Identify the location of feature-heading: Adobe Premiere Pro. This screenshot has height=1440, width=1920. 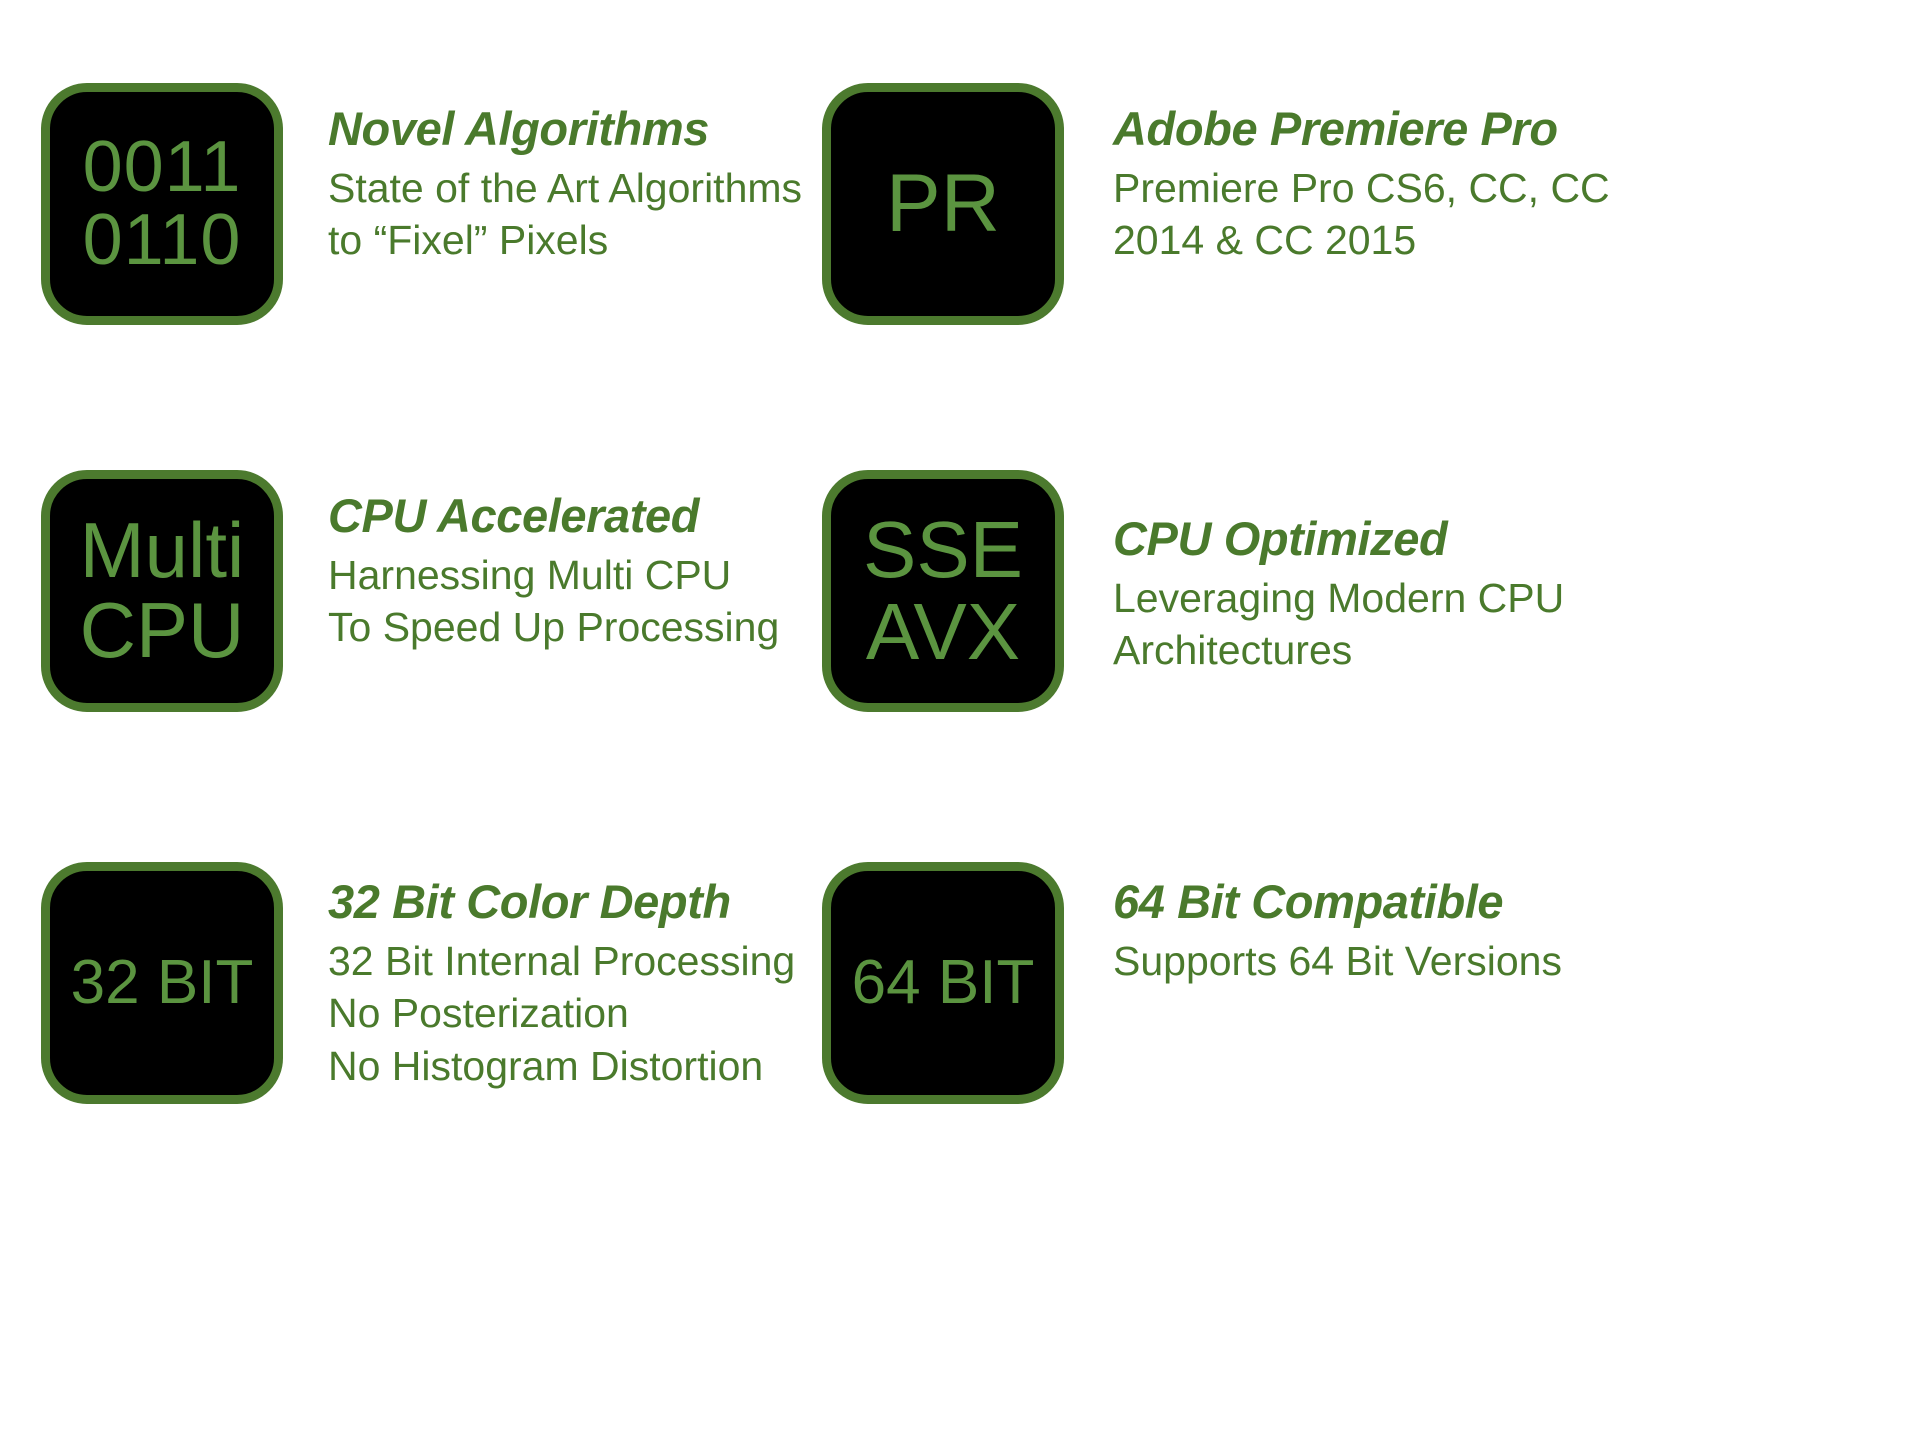
(1335, 128).